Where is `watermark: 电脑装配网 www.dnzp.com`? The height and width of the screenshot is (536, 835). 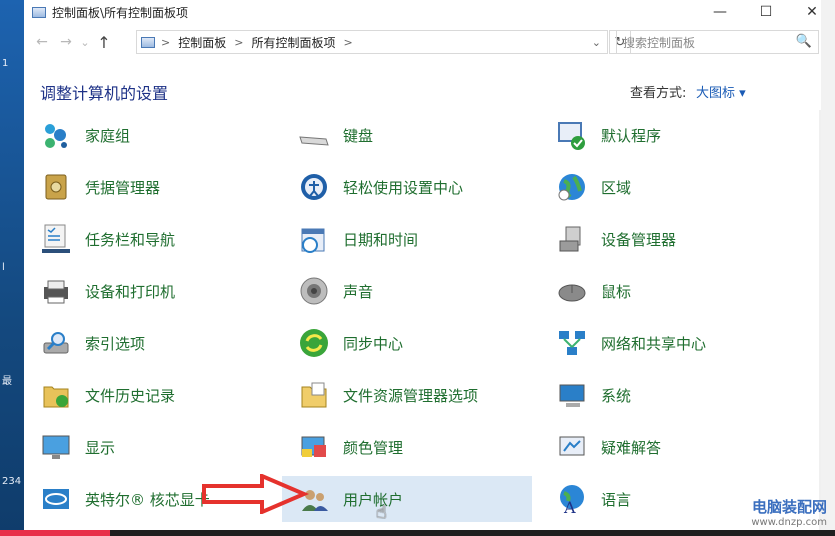 watermark: 电脑装配网 www.dnzp.com is located at coordinates (789, 512).